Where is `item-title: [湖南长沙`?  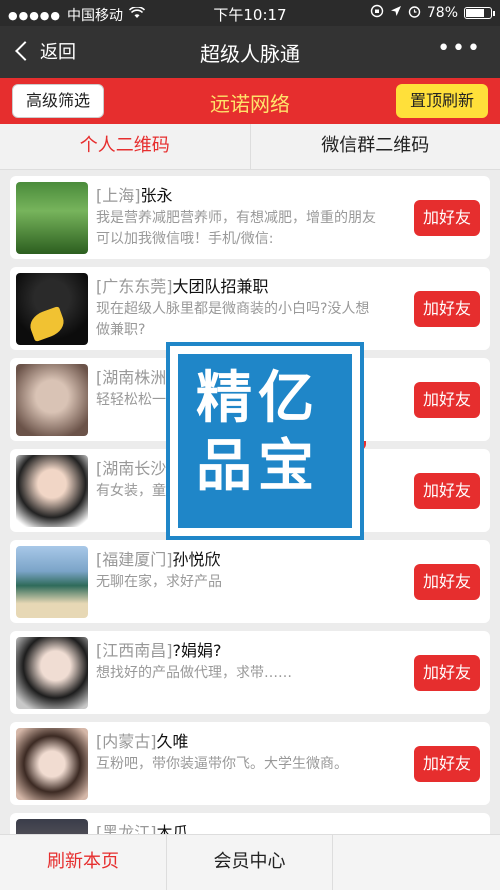
item-title: [湖南长沙 is located at coordinates (131, 467).